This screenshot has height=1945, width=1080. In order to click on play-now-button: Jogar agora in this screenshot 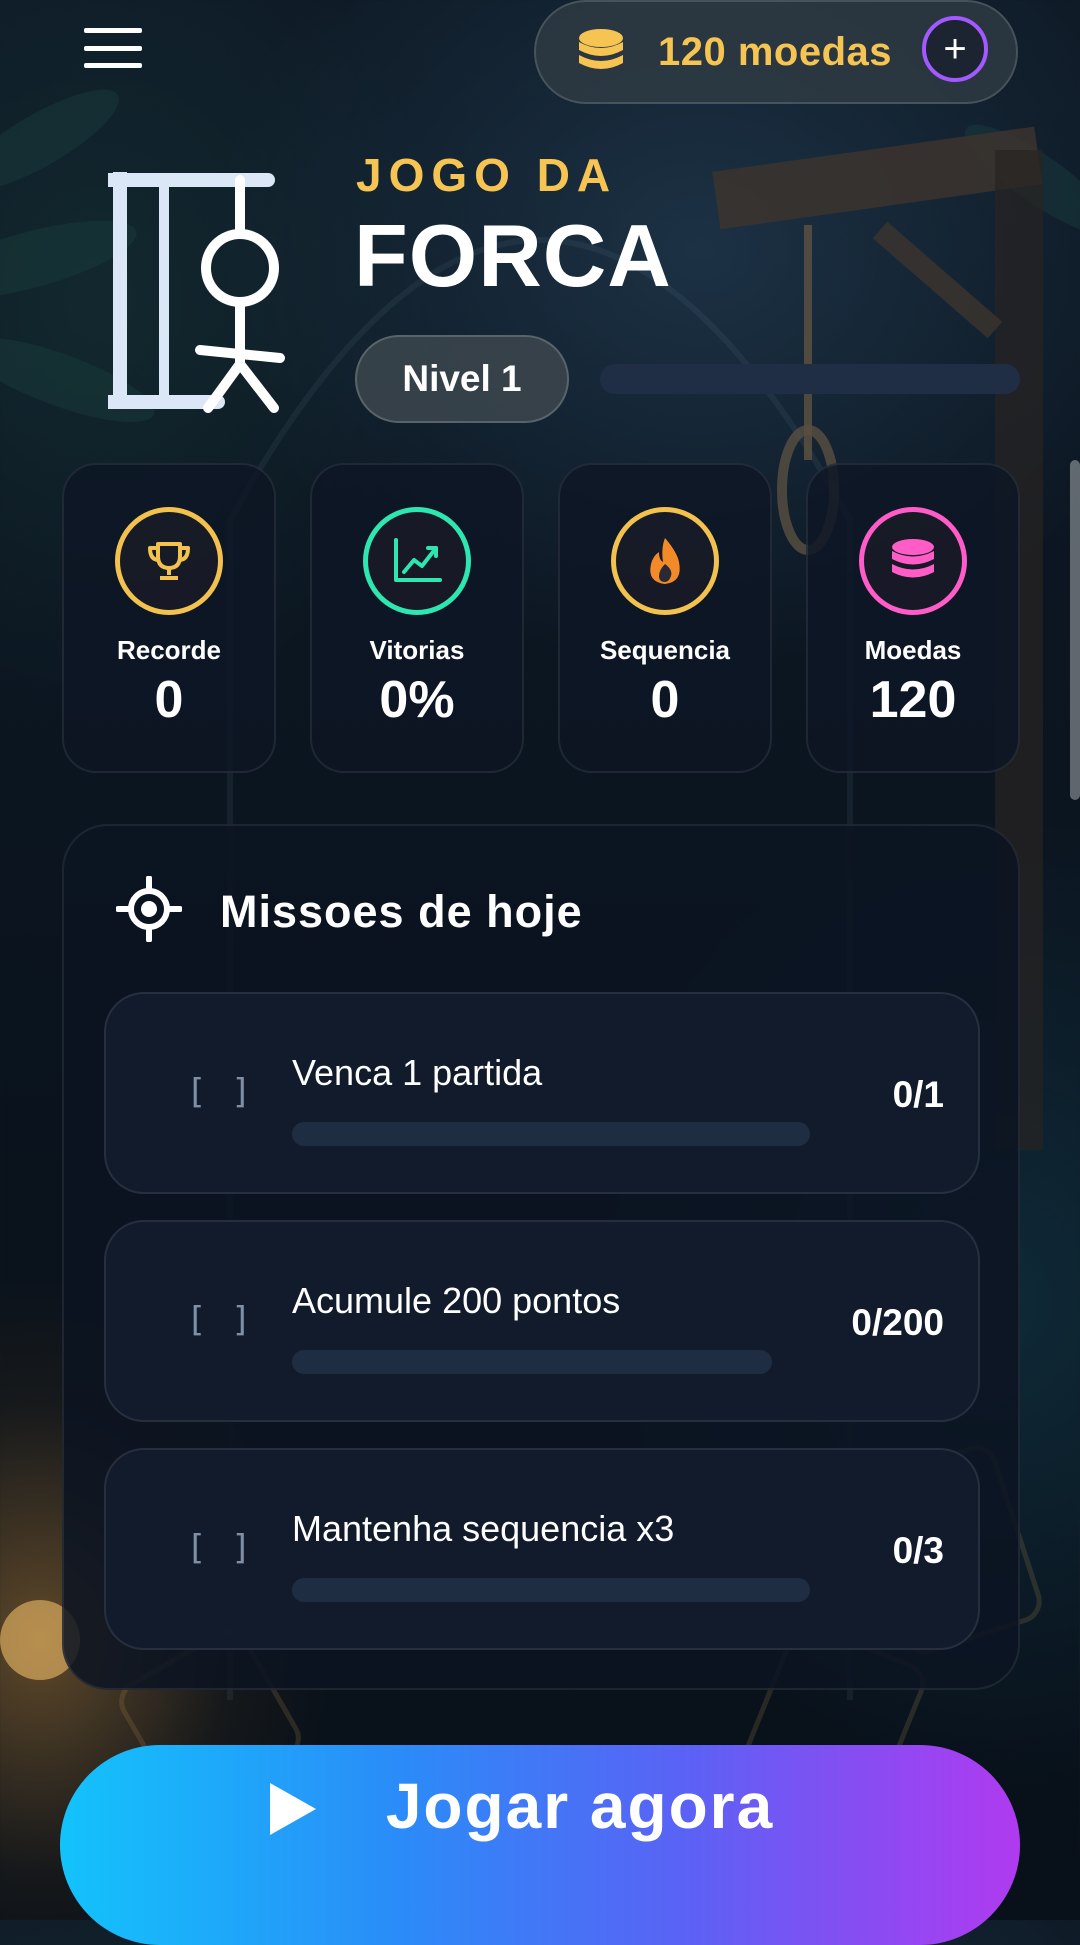, I will do `click(540, 1845)`.